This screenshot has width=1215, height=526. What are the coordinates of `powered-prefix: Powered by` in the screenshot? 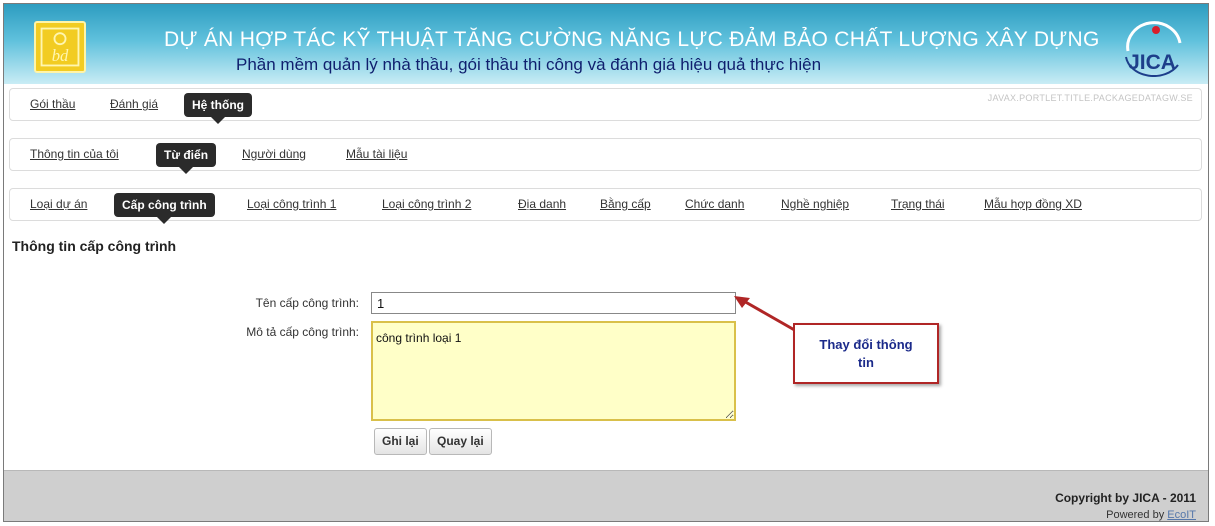 It's located at (1137, 515).